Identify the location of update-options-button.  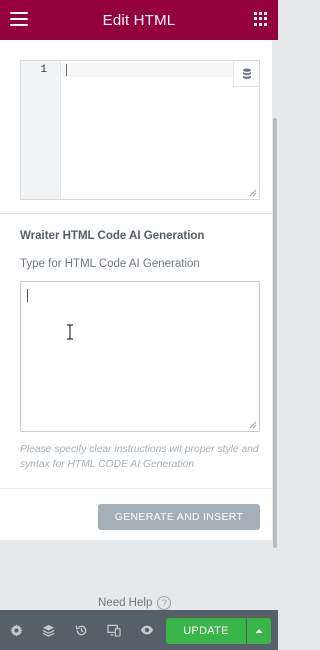
(259, 631).